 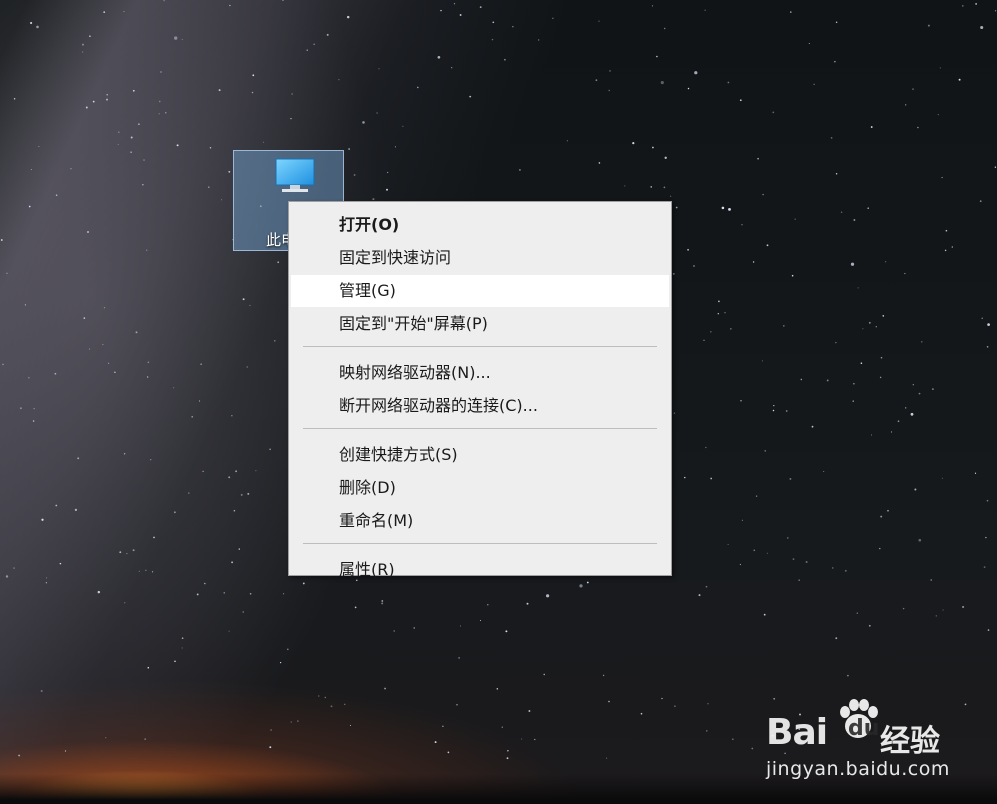 I want to click on this-pc-monitor-icon, so click(x=295, y=175).